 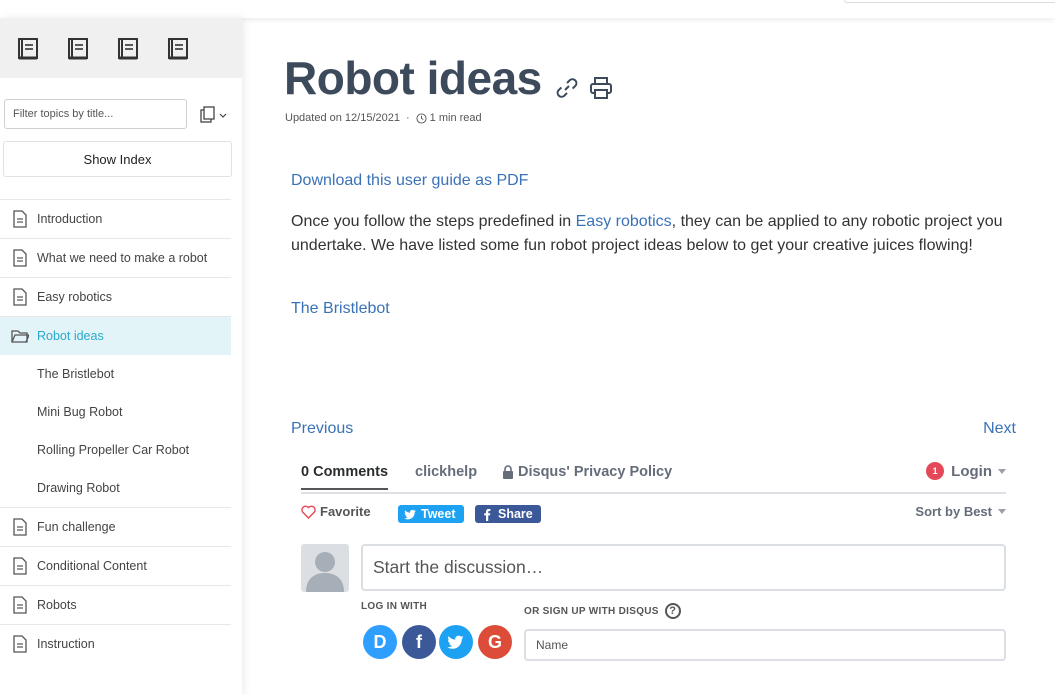 I want to click on sort-label: Sort by Best, so click(x=953, y=511).